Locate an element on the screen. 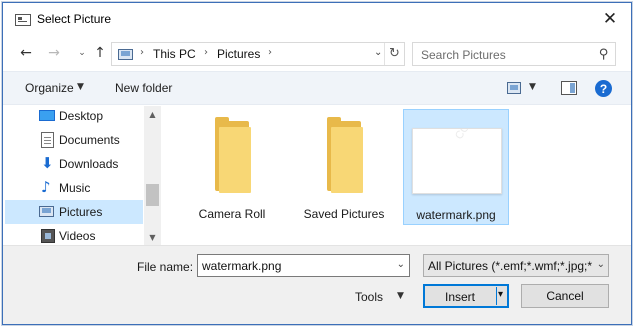  image-thumbnail: CONFIDENTIAL is located at coordinates (457, 161).